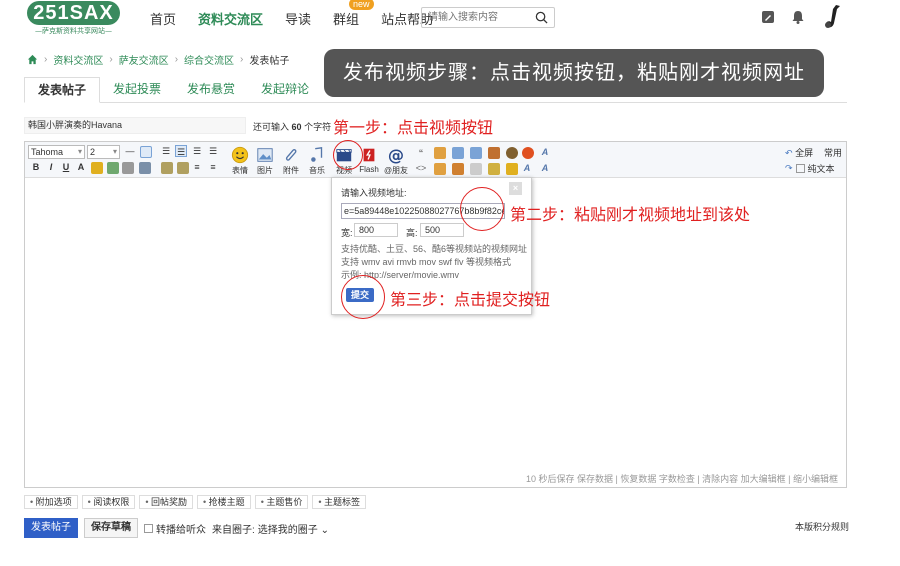 Image resolution: width=900 pixels, height=566 pixels. Describe the element at coordinates (181, 151) in the screenshot. I see `align-center-icon: ☰` at that location.